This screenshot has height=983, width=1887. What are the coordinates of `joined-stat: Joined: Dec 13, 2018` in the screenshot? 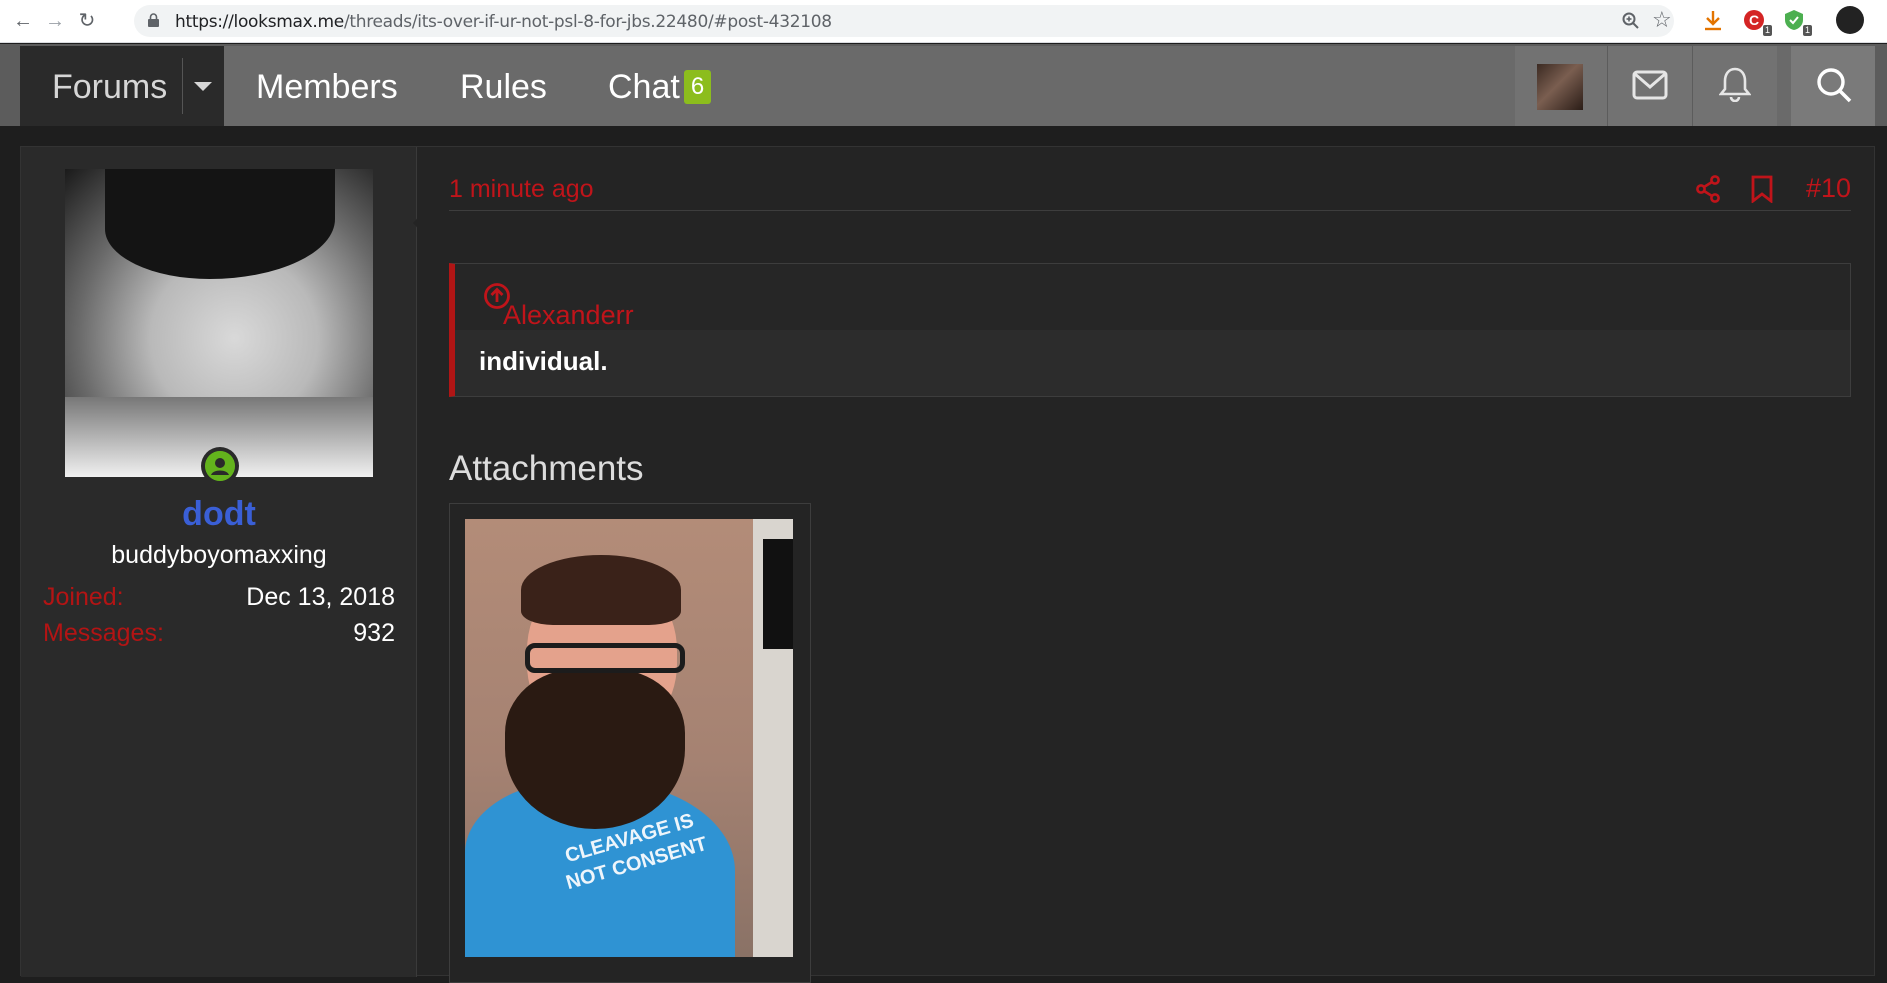 It's located at (219, 597).